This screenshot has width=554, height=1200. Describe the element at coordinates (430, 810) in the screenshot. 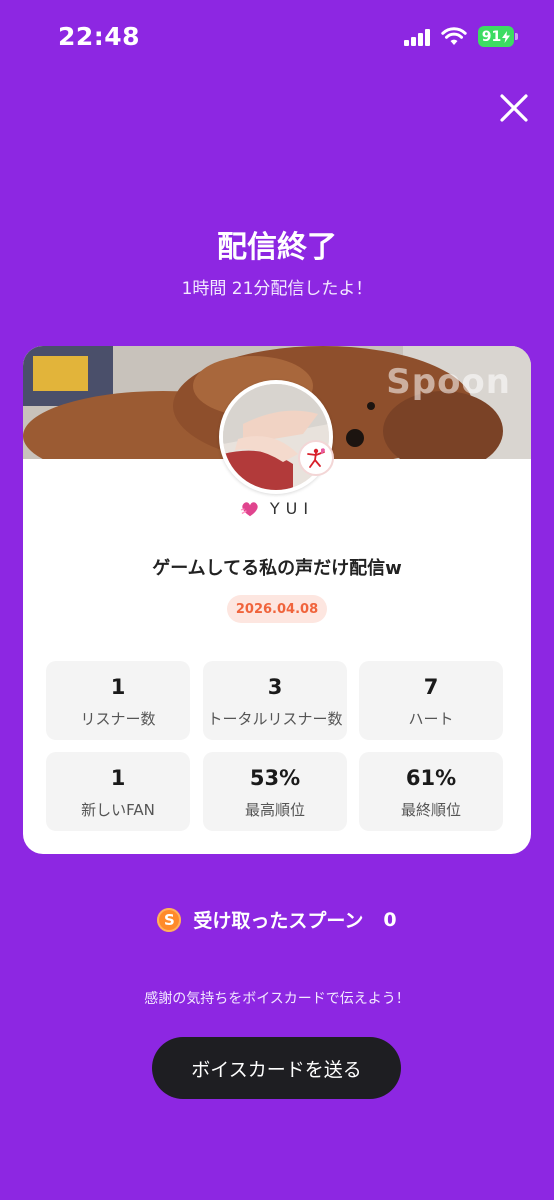

I see `stat-label: 最終順位` at that location.